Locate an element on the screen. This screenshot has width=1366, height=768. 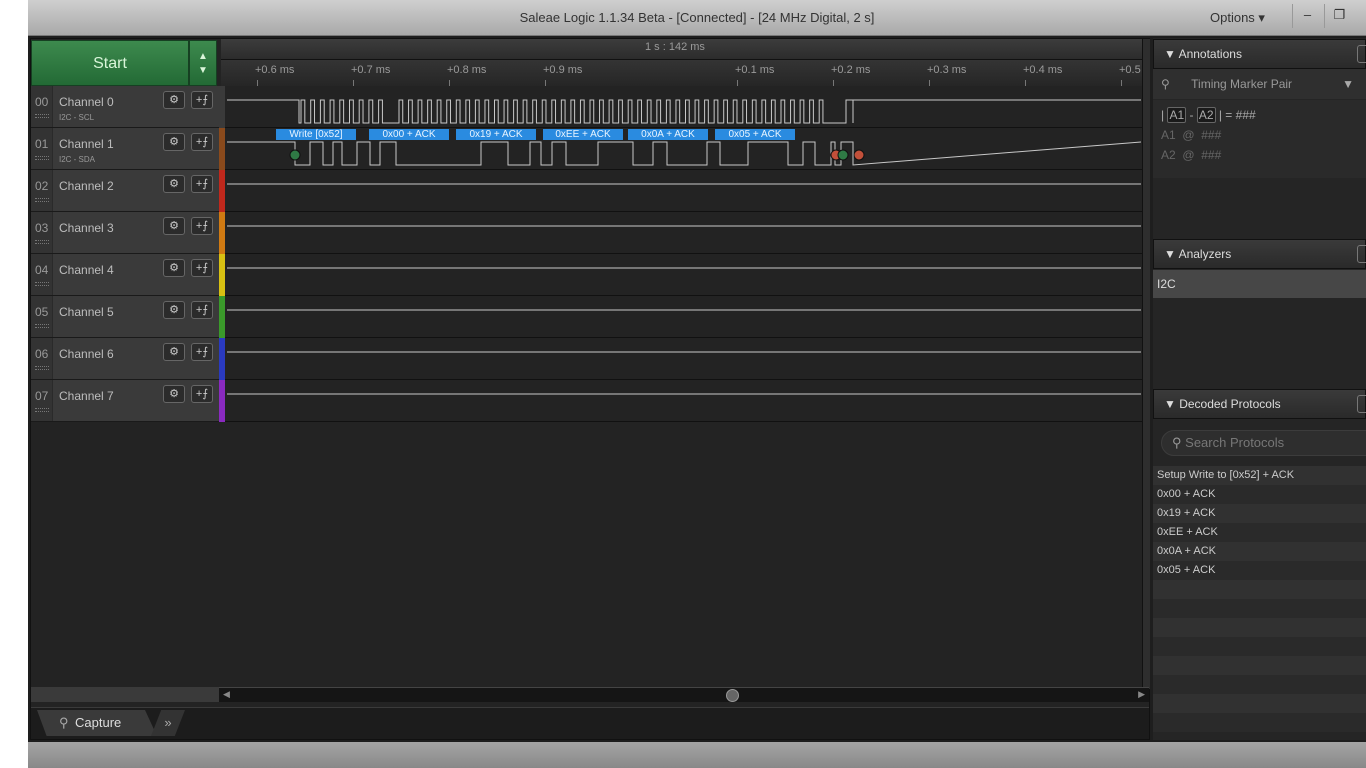
start-button: Start is located at coordinates (110, 63).